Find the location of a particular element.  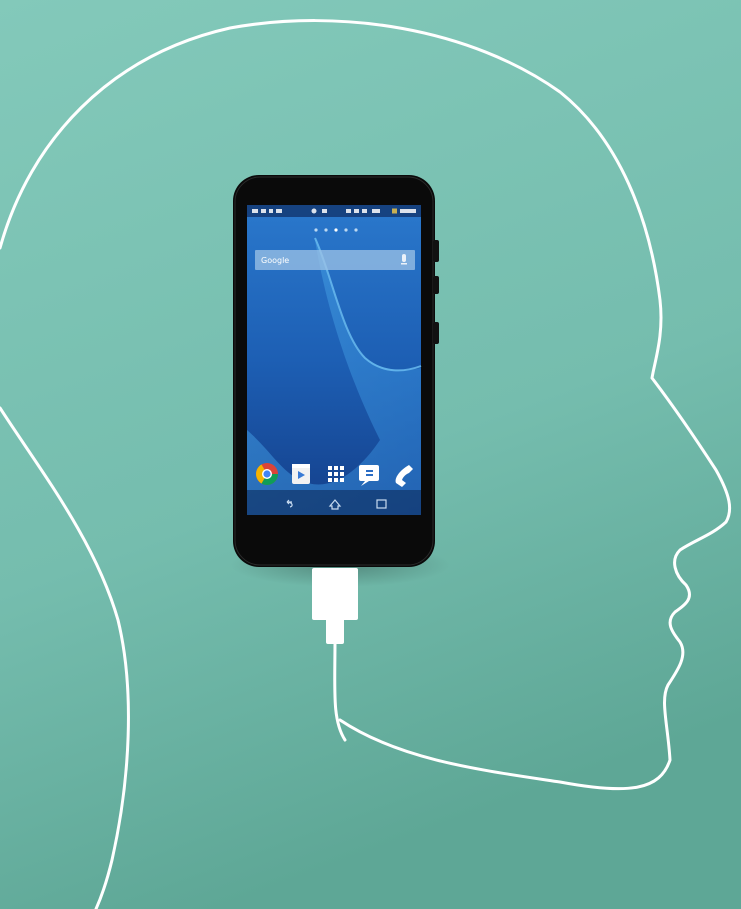

app-drawer-icon is located at coordinates (336, 474).